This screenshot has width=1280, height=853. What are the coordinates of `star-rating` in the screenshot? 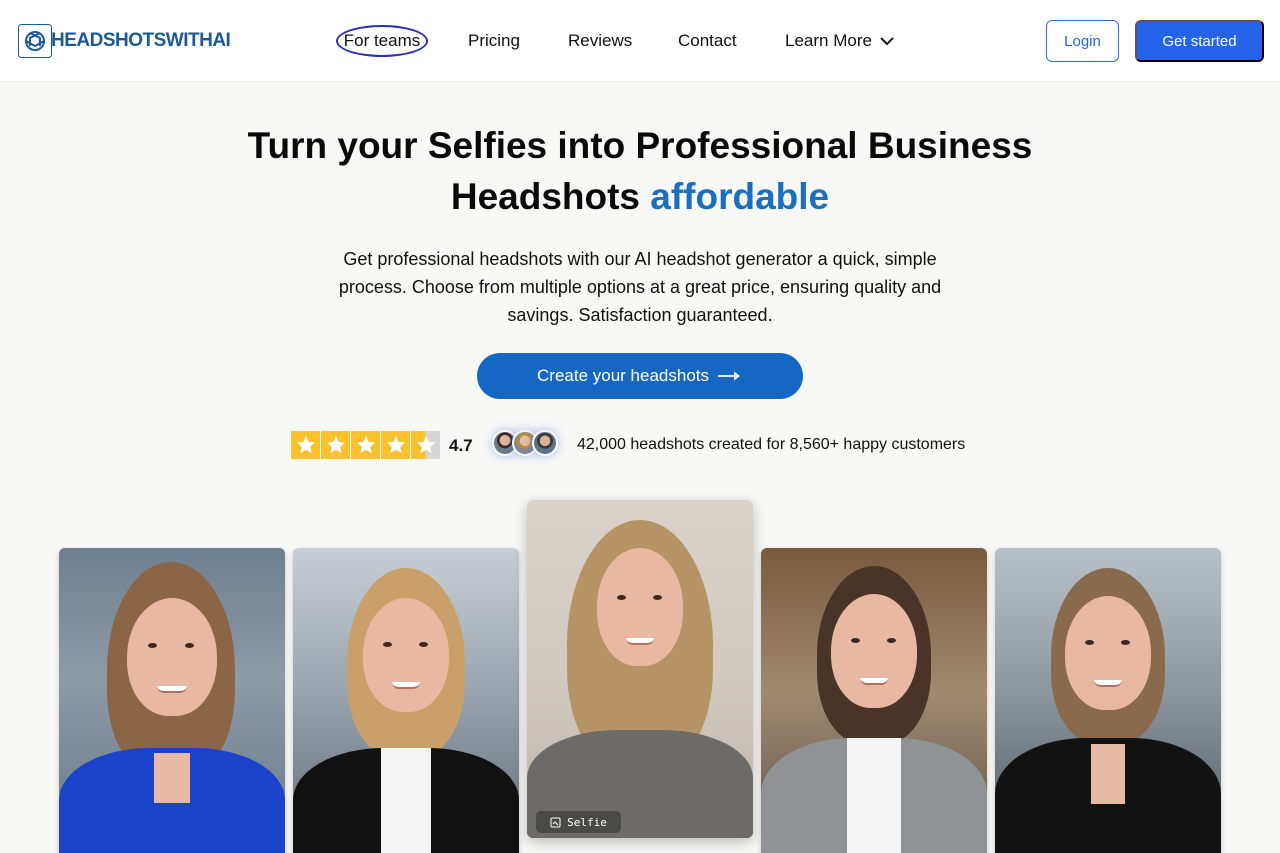 It's located at (365, 445).